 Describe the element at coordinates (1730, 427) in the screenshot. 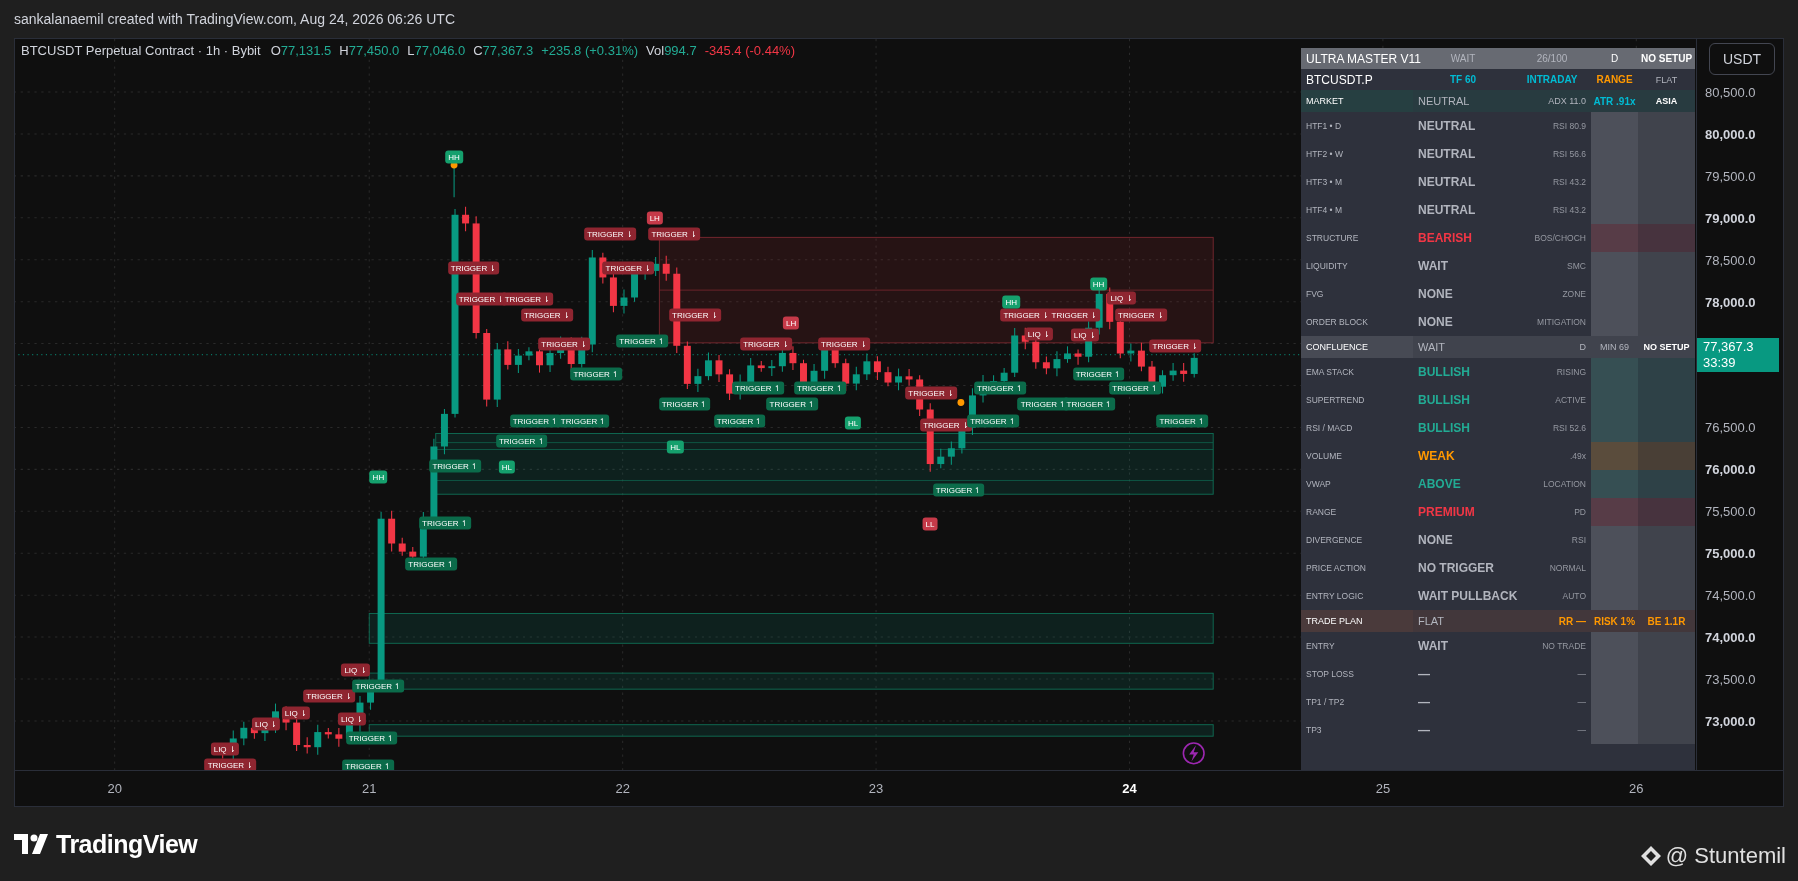

I see `price-tick: 76,500.0` at that location.